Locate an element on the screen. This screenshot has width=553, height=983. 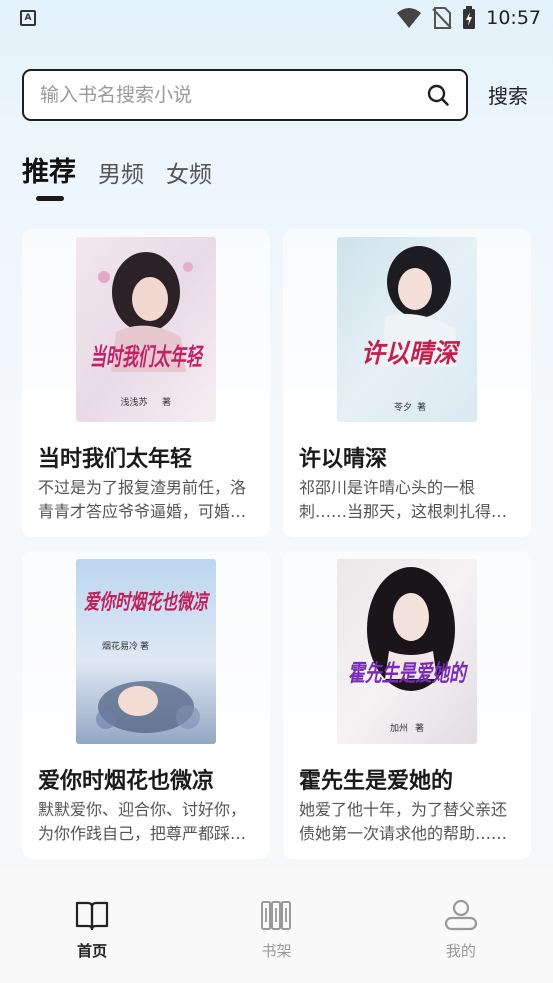
search-button: 搜索 is located at coordinates (508, 94).